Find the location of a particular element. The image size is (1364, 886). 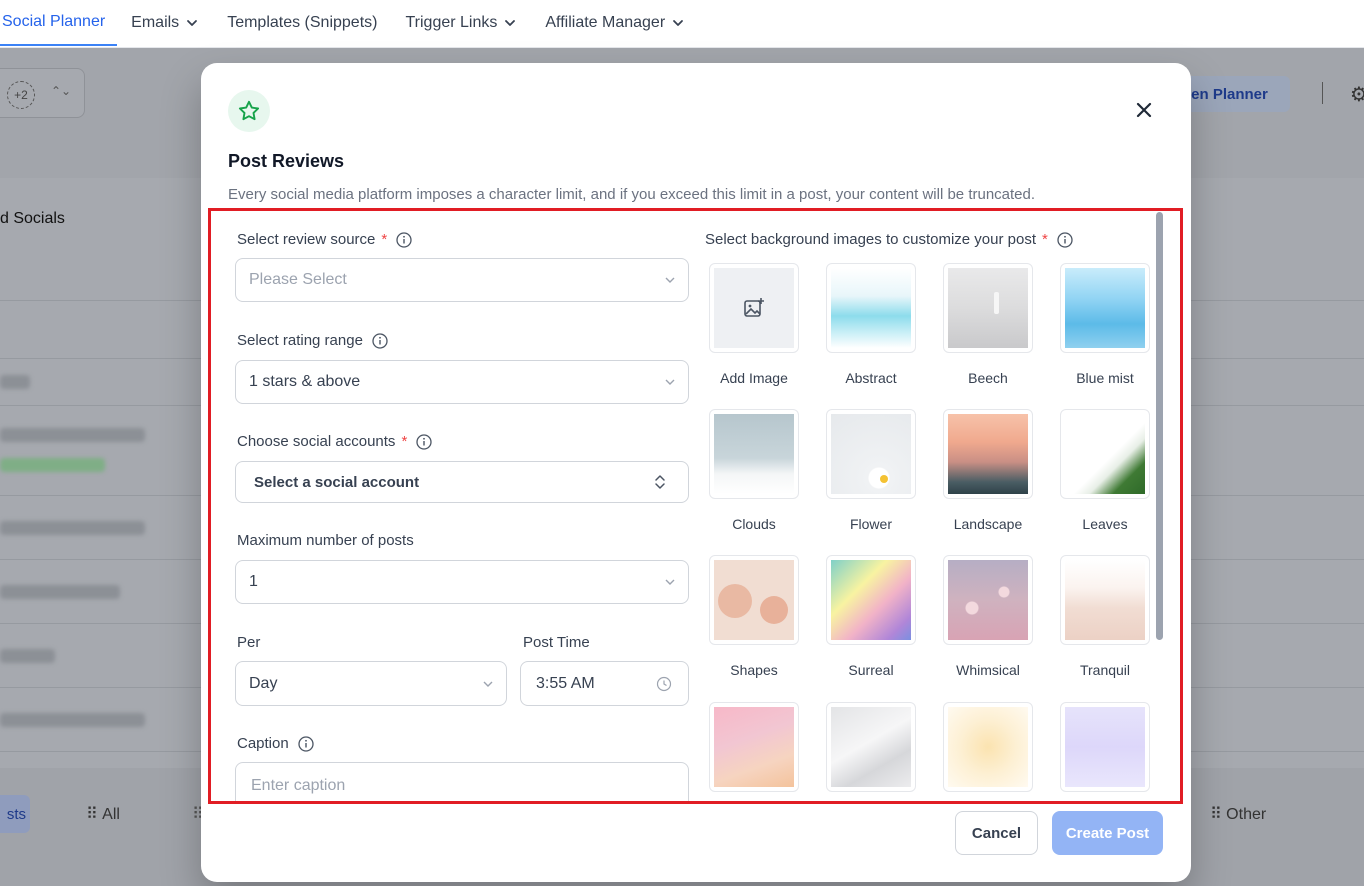

bottom-tab-all: ⠿ All is located at coordinates (103, 814).